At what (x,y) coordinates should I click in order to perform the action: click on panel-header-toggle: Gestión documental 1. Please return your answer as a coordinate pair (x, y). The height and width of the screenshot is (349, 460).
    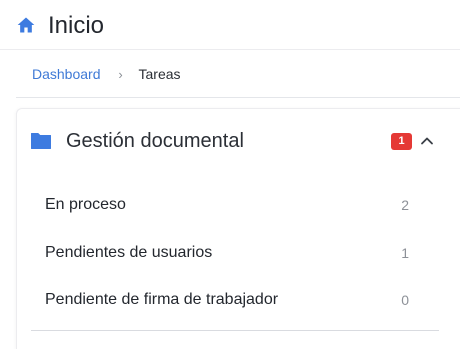
    Looking at the image, I should click on (238, 141).